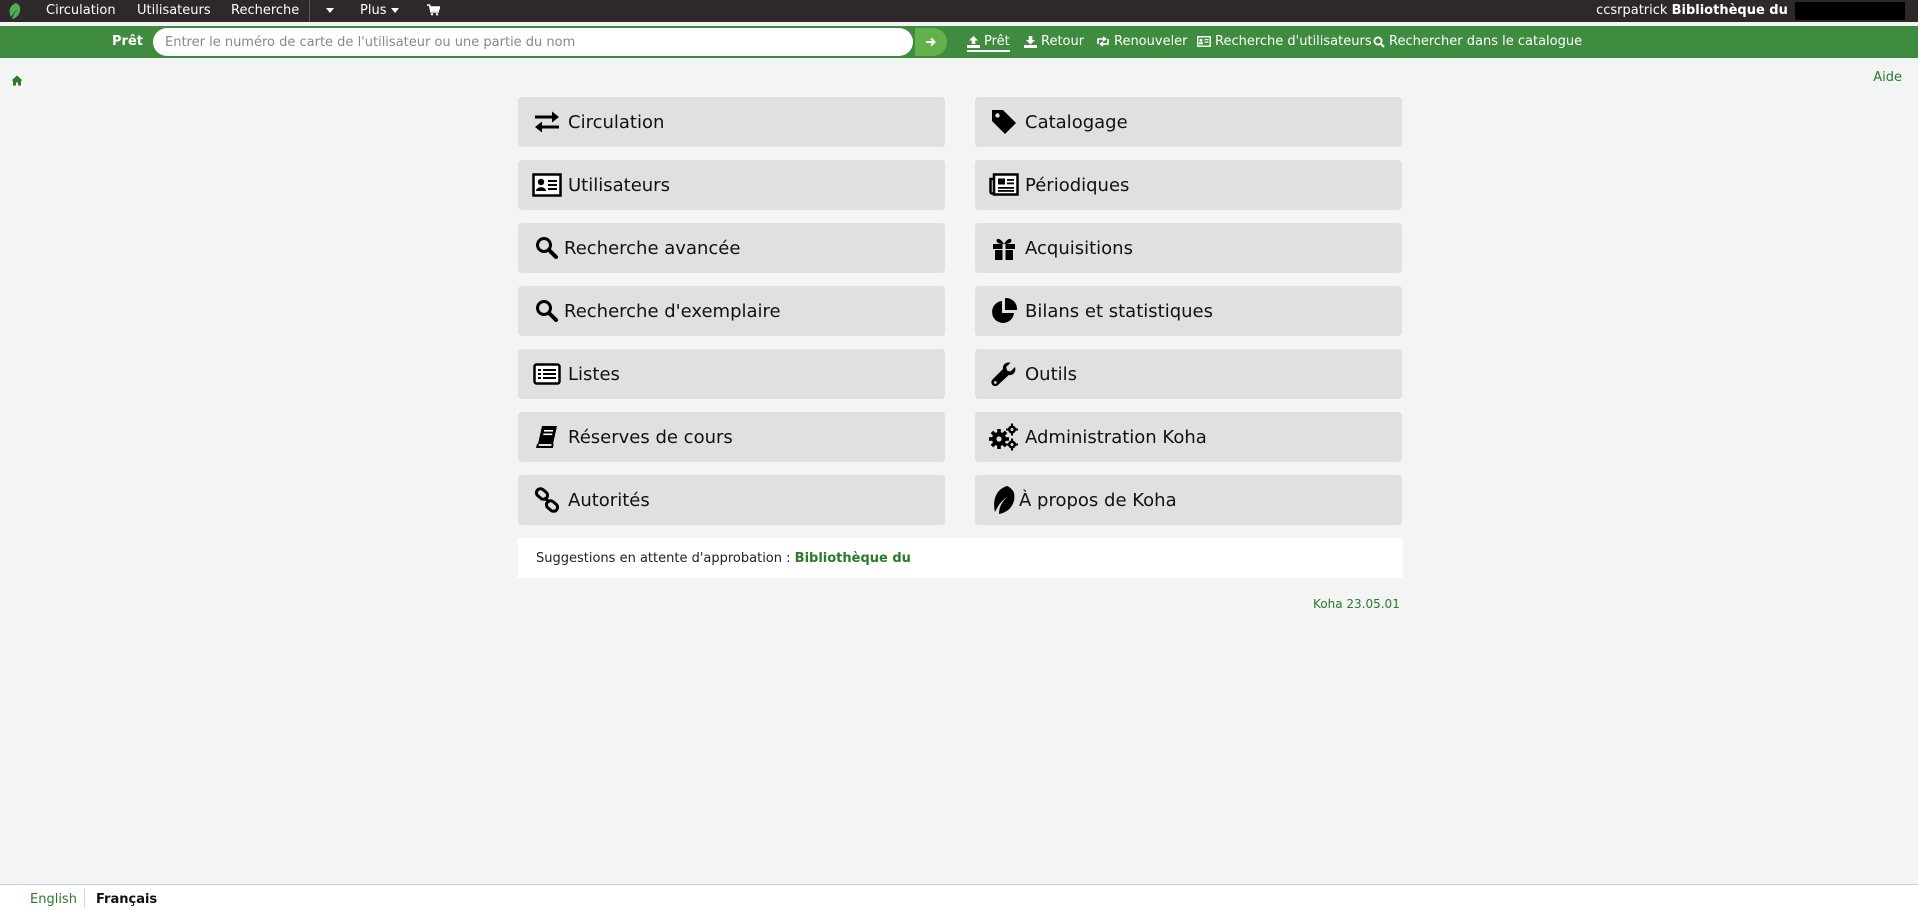  I want to click on language-separator, so click(84, 898).